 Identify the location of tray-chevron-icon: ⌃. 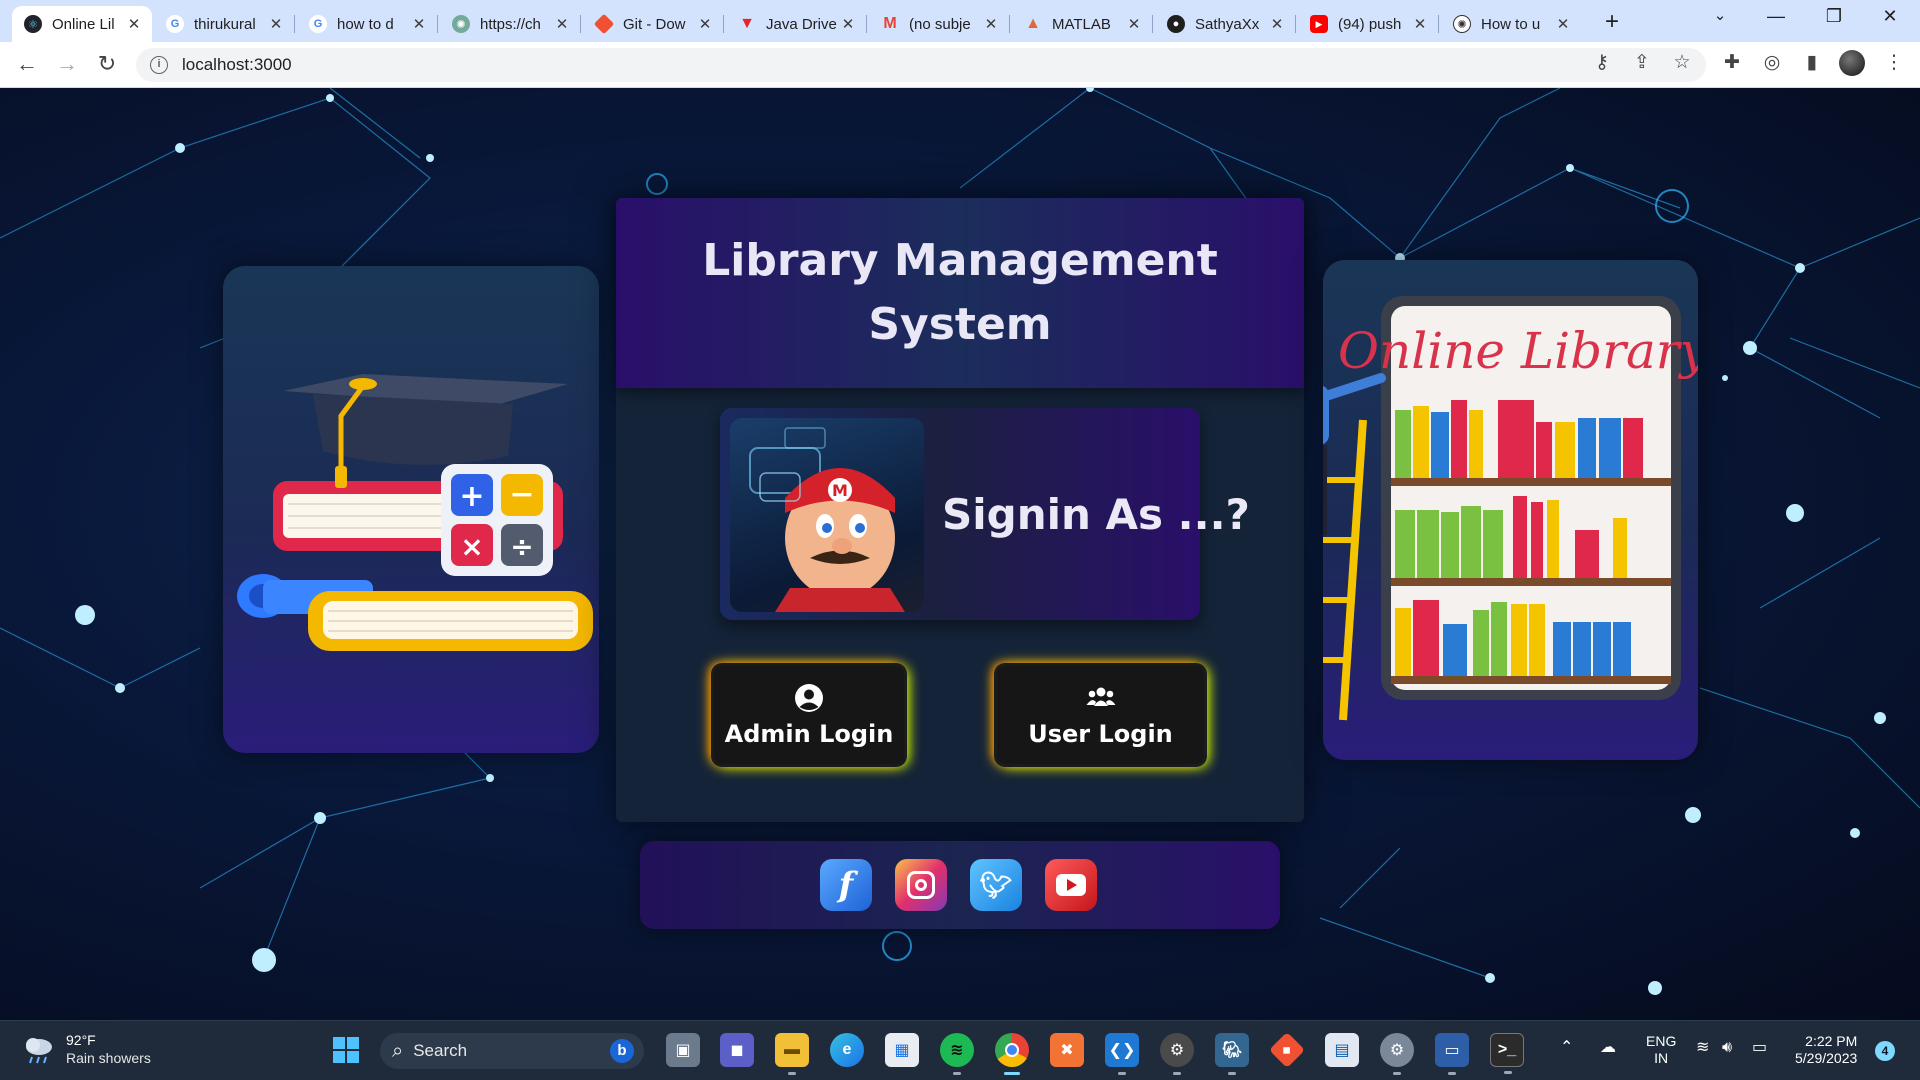
(1566, 1047).